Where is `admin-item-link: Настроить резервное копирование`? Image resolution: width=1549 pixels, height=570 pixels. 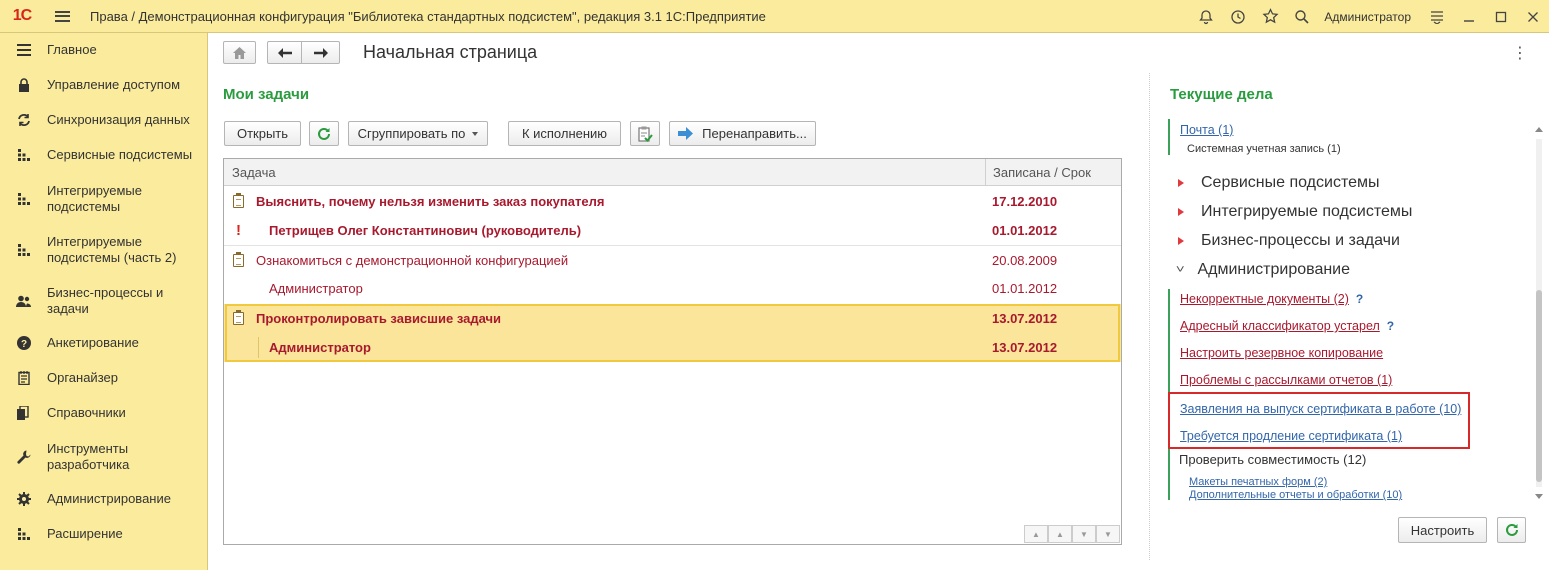 admin-item-link: Настроить резервное копирование is located at coordinates (1281, 353).